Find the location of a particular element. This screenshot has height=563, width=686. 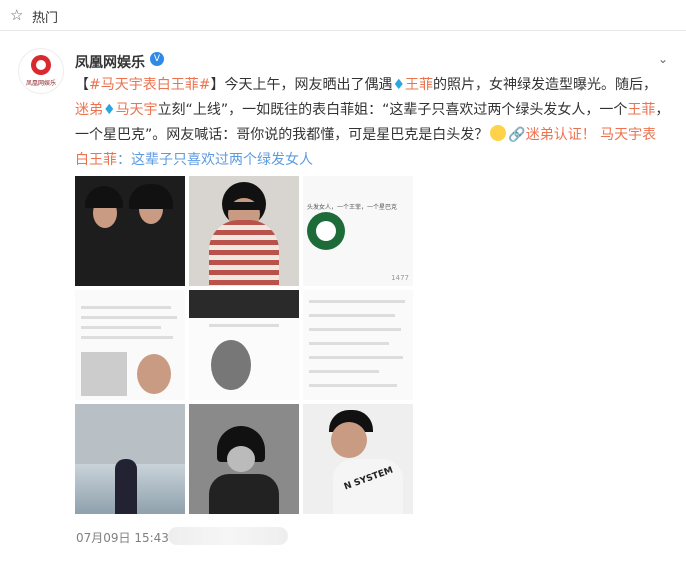

mention-link: 迷弟 is located at coordinates (89, 110).